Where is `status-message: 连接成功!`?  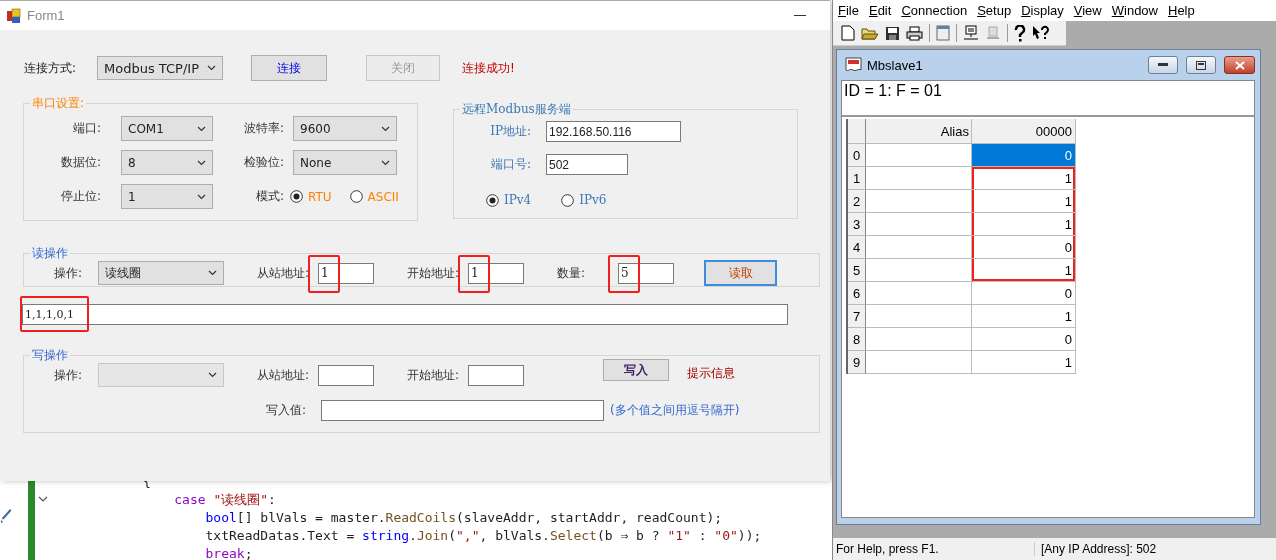 status-message: 连接成功! is located at coordinates (488, 68).